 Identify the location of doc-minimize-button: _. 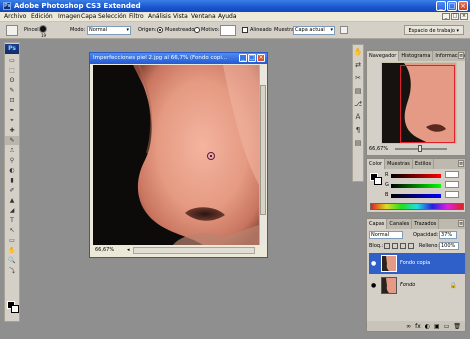
(446, 16).